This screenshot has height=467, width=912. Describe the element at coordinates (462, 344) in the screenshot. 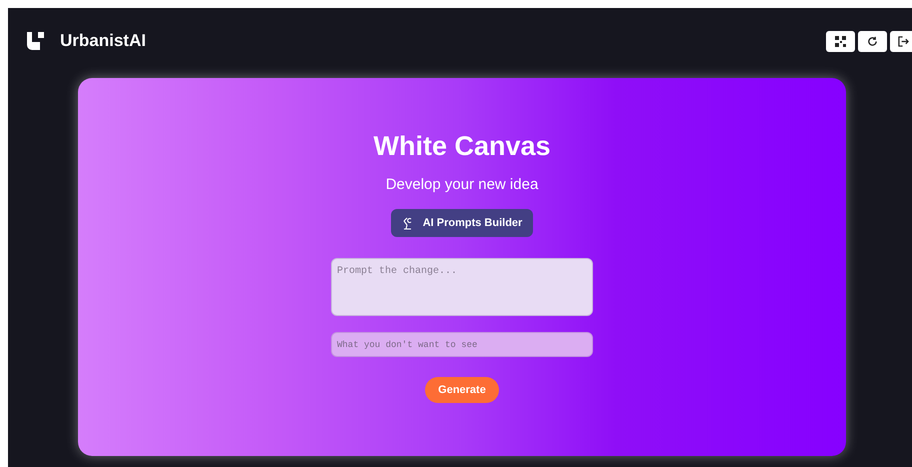

I see `negative-prompt-field: What you don't want to see` at that location.